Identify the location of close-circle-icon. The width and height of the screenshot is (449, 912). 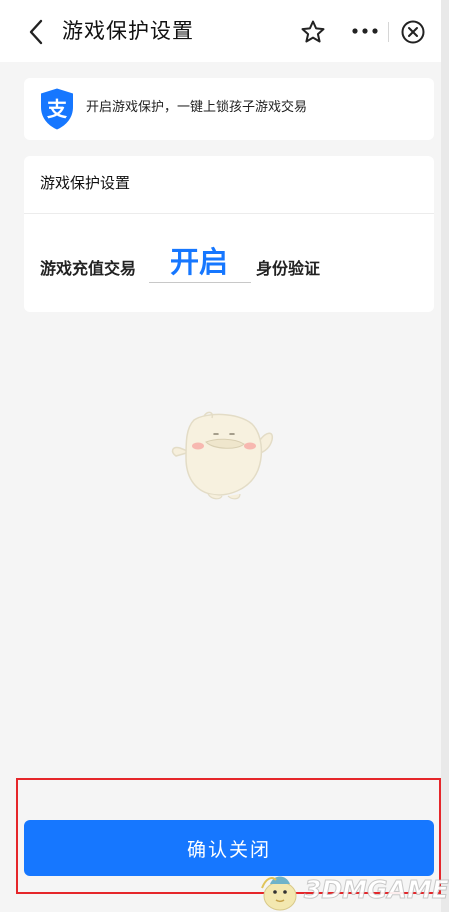
(413, 32).